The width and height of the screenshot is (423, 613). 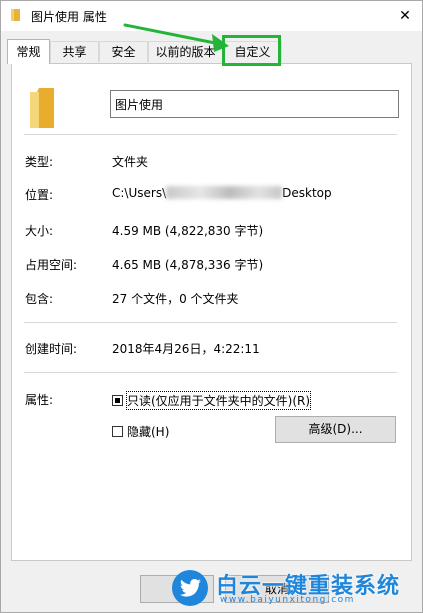 What do you see at coordinates (74, 51) in the screenshot?
I see `tab-sharing: 共享` at bounding box center [74, 51].